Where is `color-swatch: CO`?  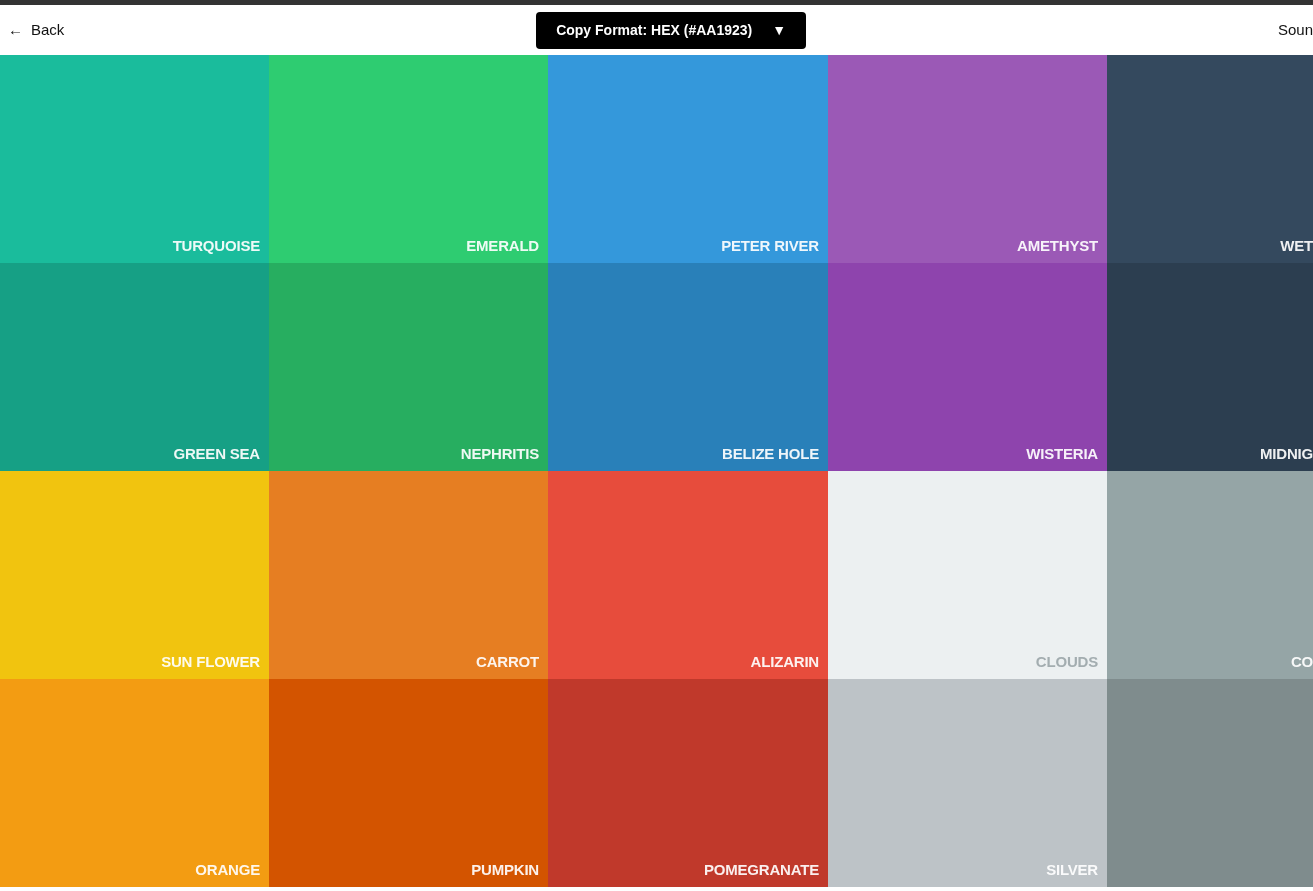 color-swatch: CO is located at coordinates (1210, 575).